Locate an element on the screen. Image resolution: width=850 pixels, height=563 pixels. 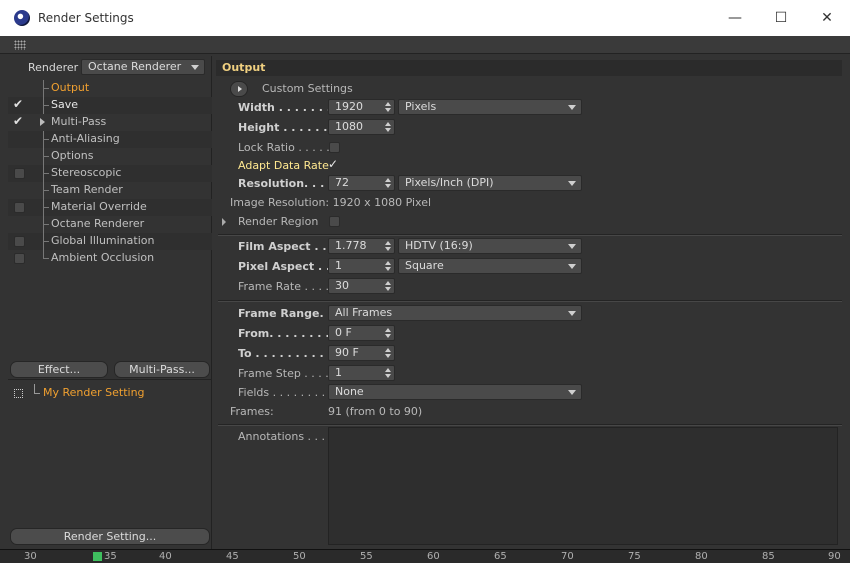
timeline-tick: 55 is located at coordinates (366, 556).